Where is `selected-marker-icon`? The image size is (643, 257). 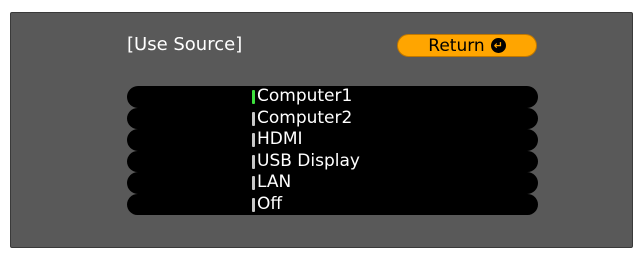 selected-marker-icon is located at coordinates (253, 97).